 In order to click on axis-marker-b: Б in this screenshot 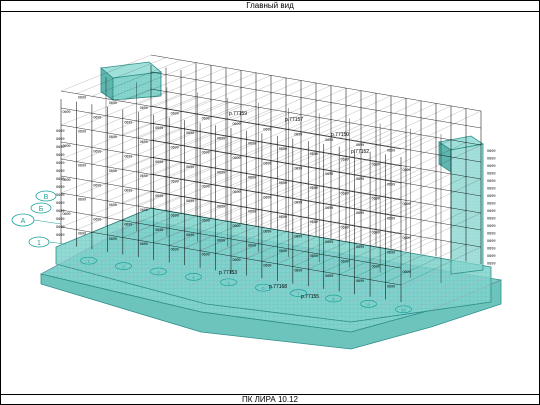, I will do `click(41, 208)`.